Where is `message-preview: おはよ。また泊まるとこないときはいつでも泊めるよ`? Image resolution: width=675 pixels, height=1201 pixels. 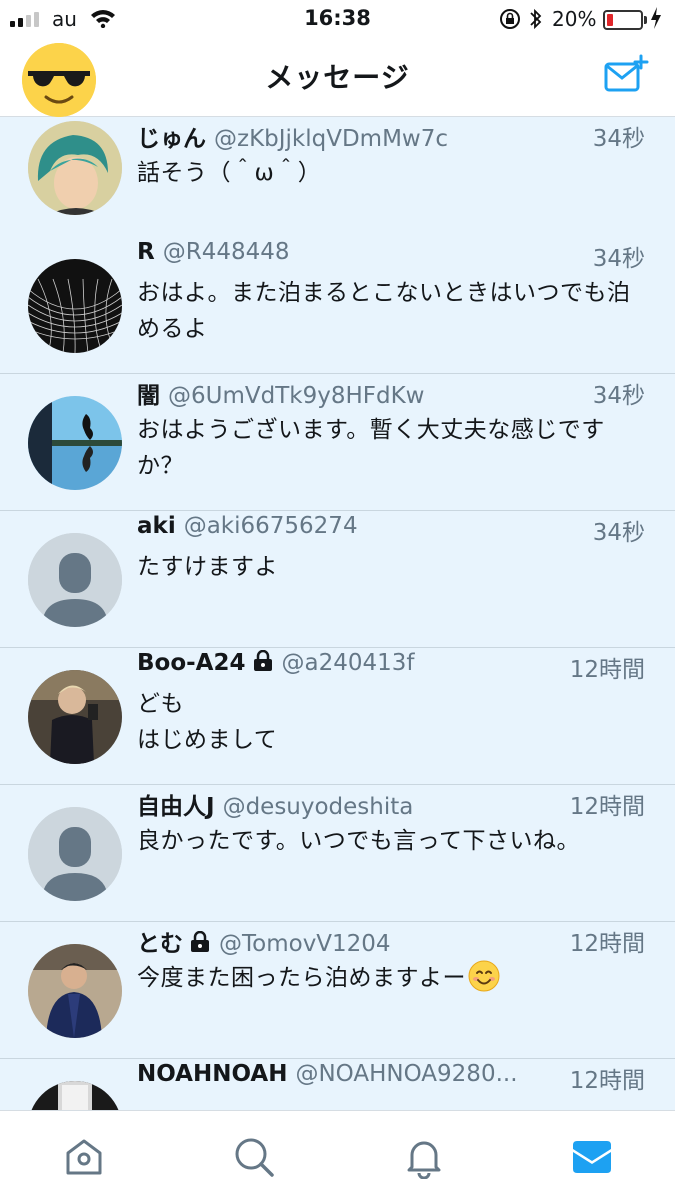 message-preview: おはよ。また泊まるとこないときはいつでも泊めるよ is located at coordinates (384, 311).